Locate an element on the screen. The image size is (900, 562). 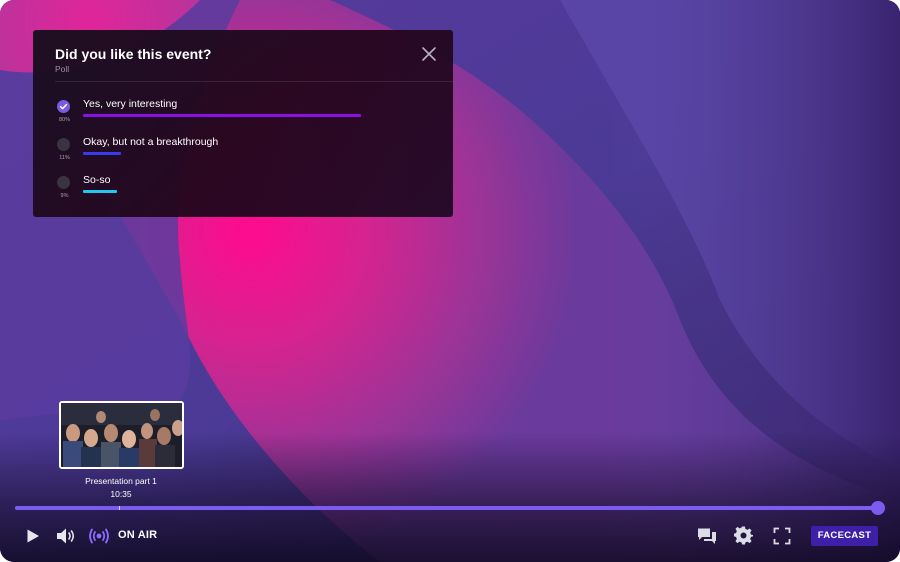
progress-bar is located at coordinates (450, 508).